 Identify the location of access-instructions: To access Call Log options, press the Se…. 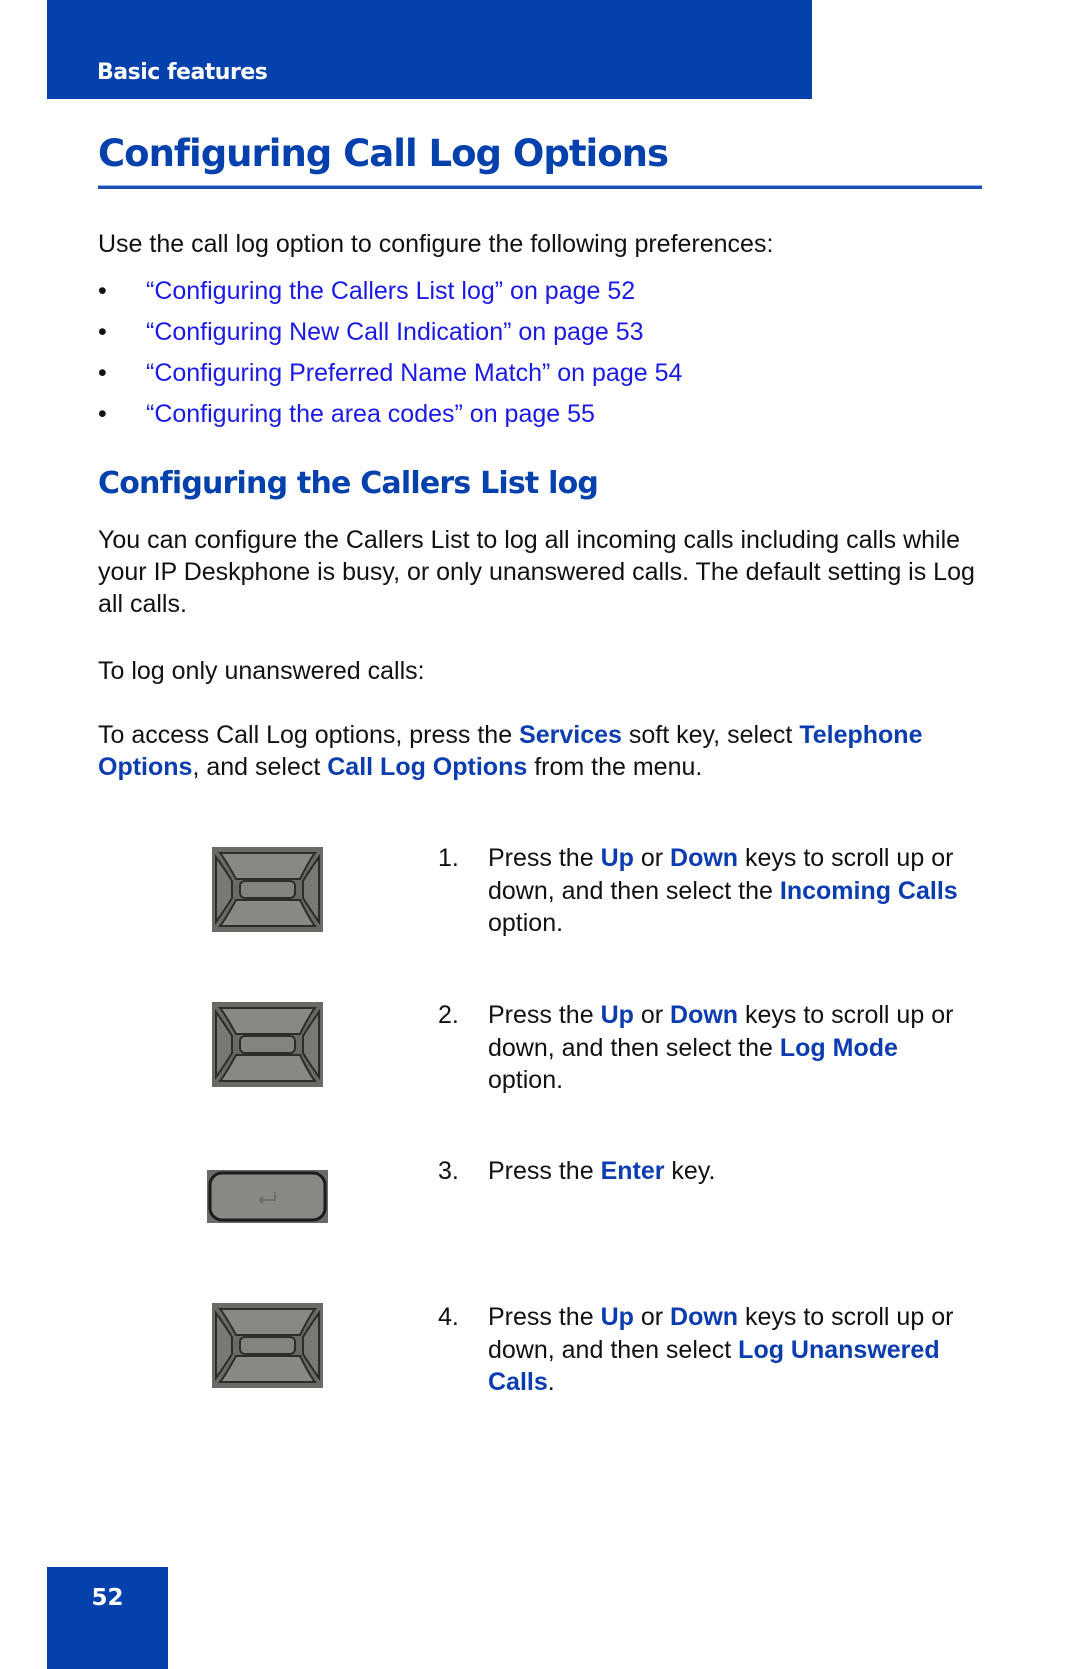
(510, 751).